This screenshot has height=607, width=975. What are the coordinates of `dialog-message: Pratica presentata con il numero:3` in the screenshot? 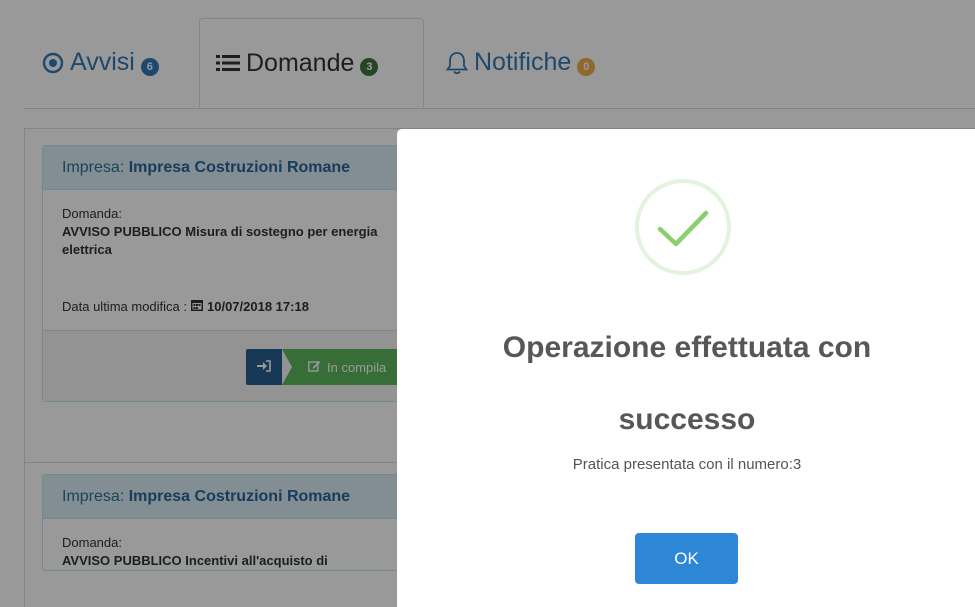 It's located at (687, 464).